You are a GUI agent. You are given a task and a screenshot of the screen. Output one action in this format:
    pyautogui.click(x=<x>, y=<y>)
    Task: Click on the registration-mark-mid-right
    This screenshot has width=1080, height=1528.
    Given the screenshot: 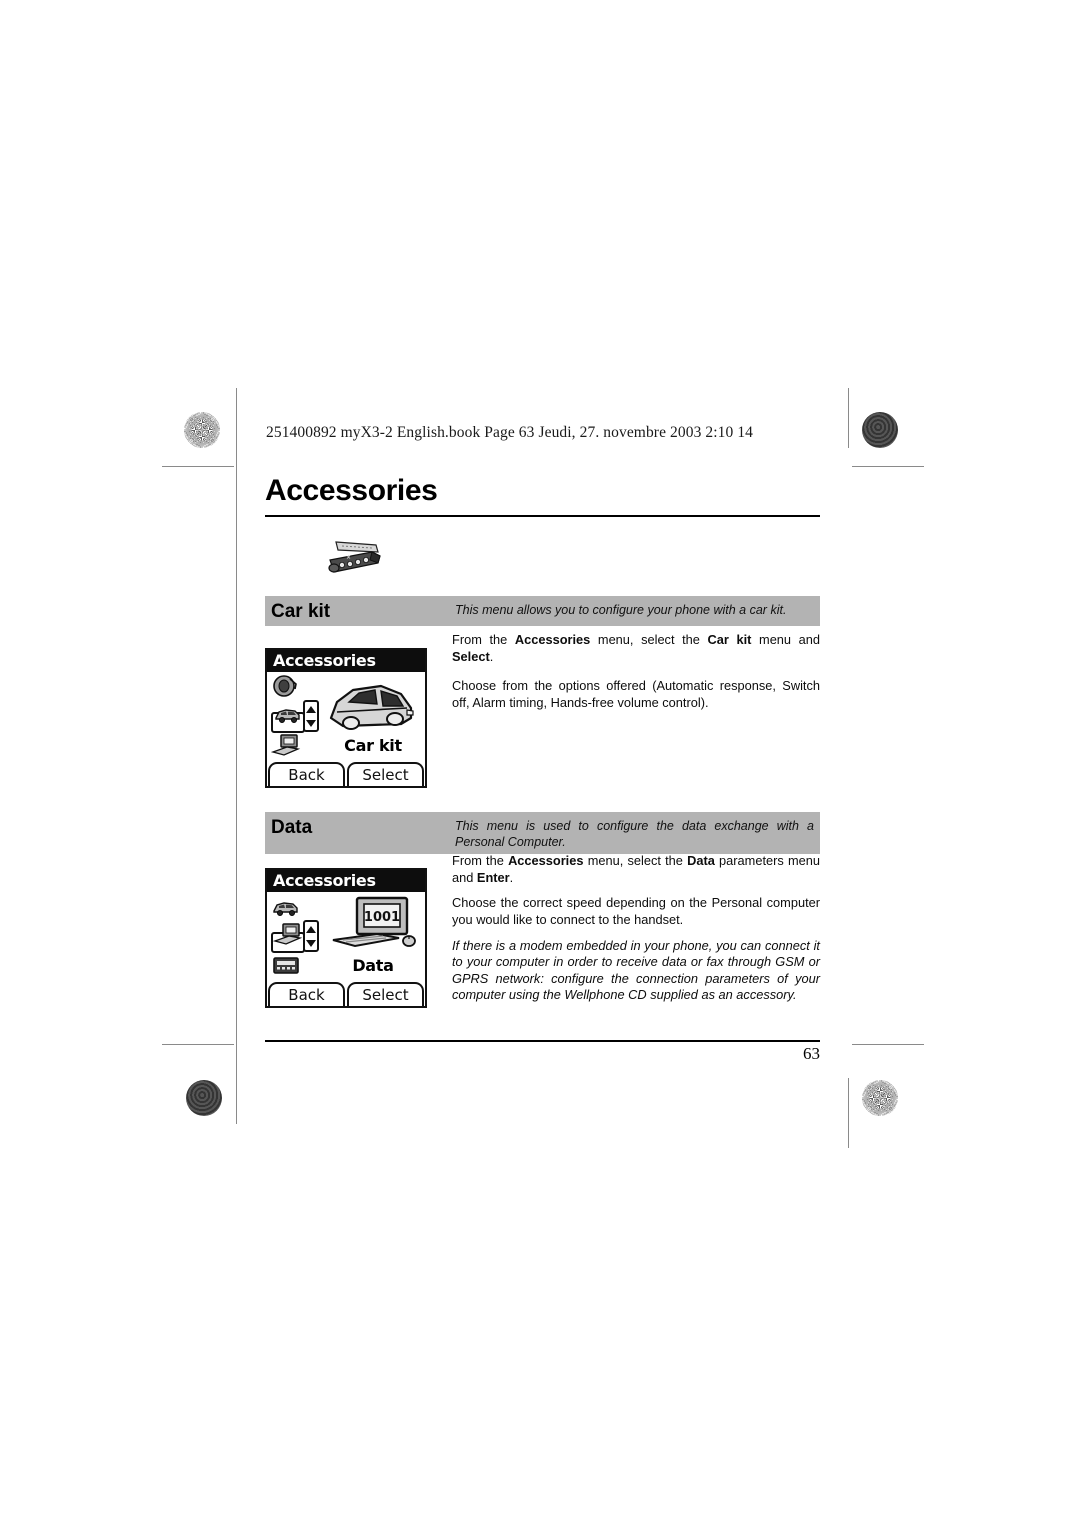 What is the action you would take?
    pyautogui.click(x=875, y=757)
    